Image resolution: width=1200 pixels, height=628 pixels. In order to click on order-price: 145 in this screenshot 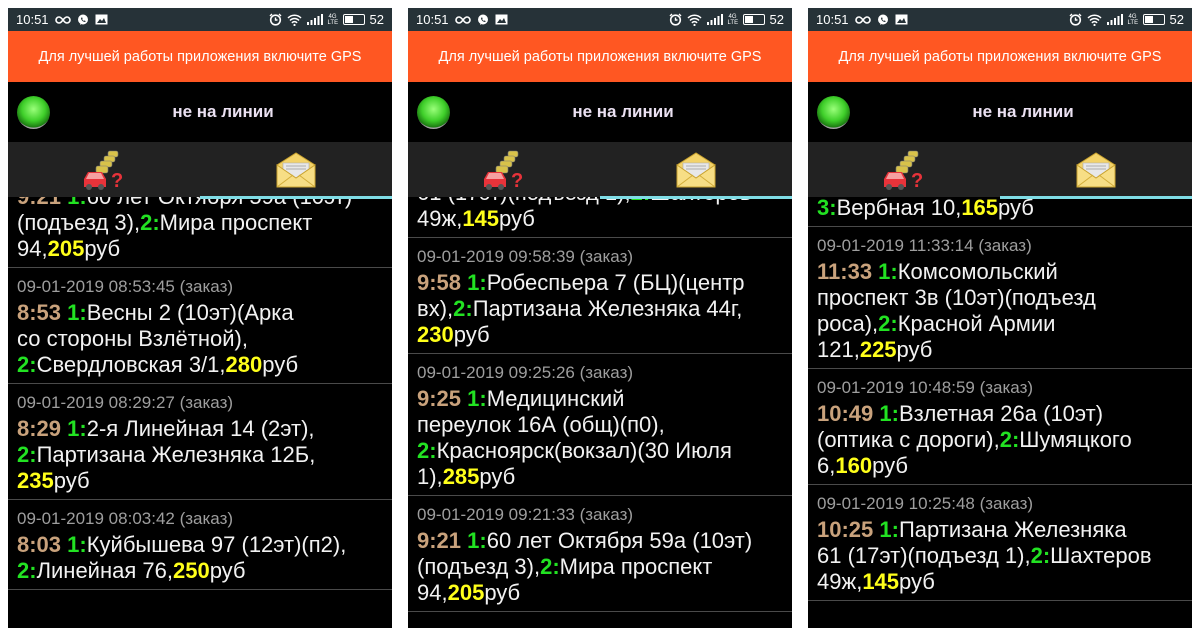, I will do `click(481, 218)`.